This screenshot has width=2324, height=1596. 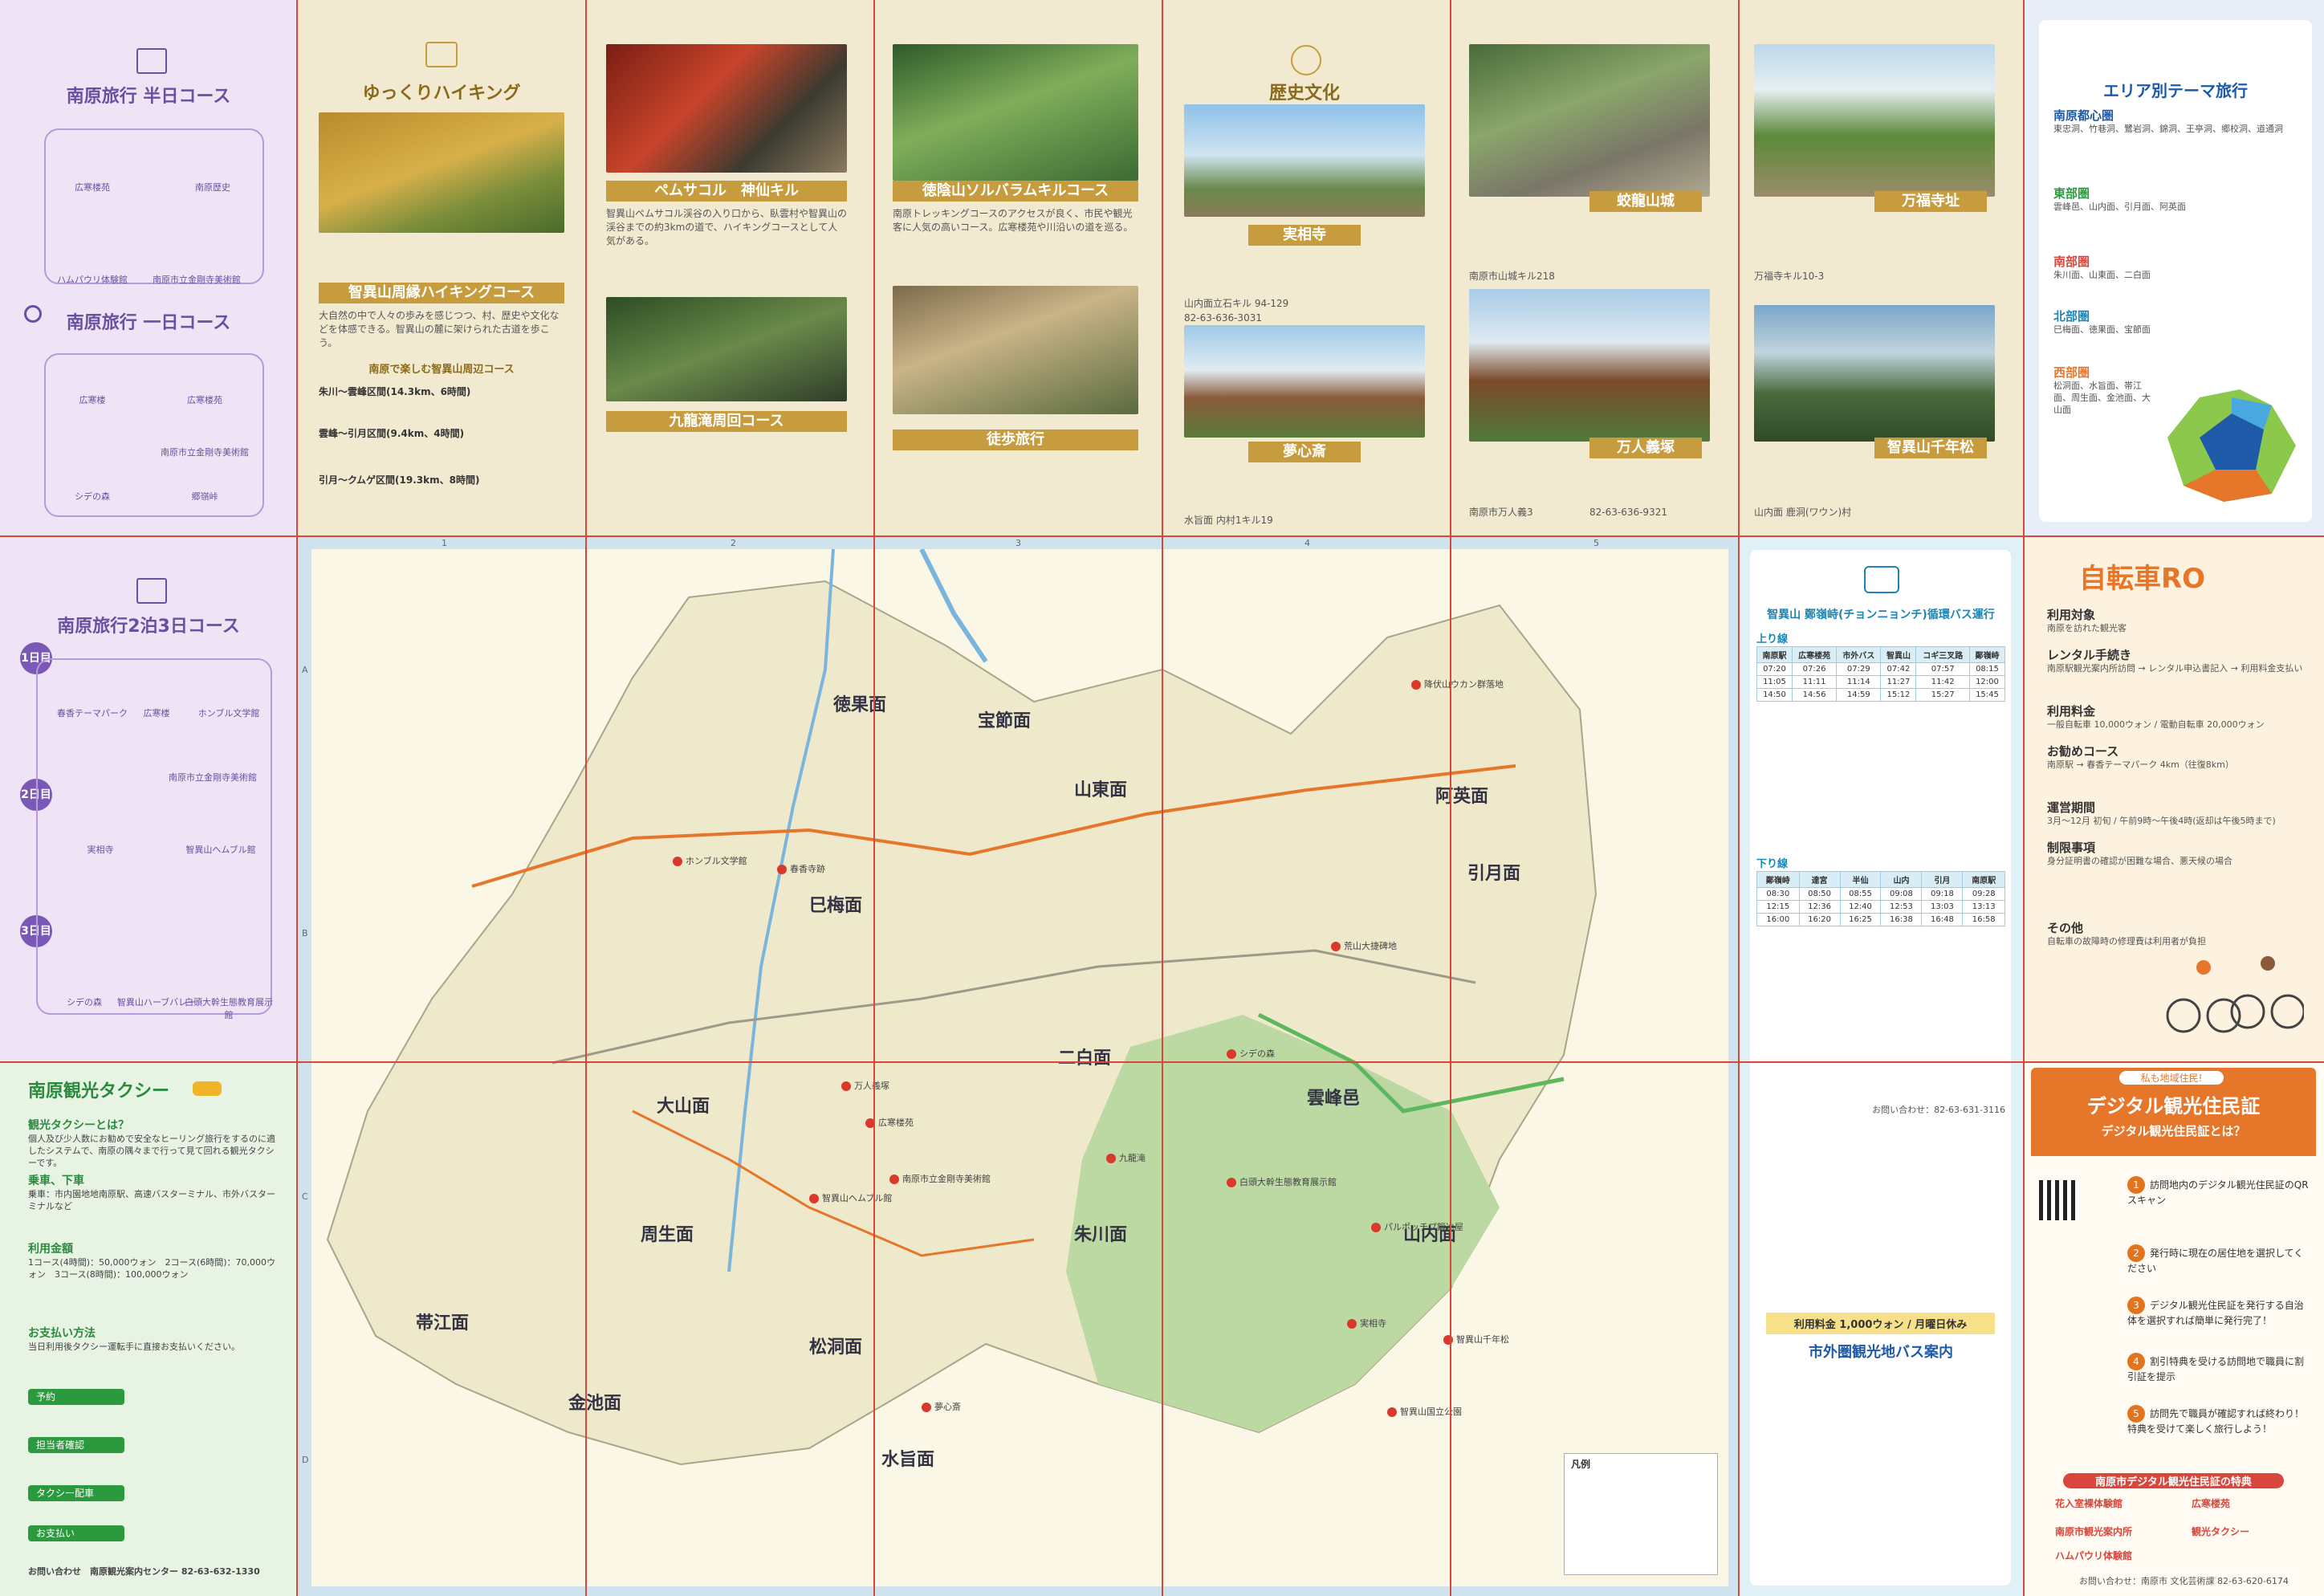 What do you see at coordinates (2071, 317) in the screenshot?
I see `area-section-name: 北部圏` at bounding box center [2071, 317].